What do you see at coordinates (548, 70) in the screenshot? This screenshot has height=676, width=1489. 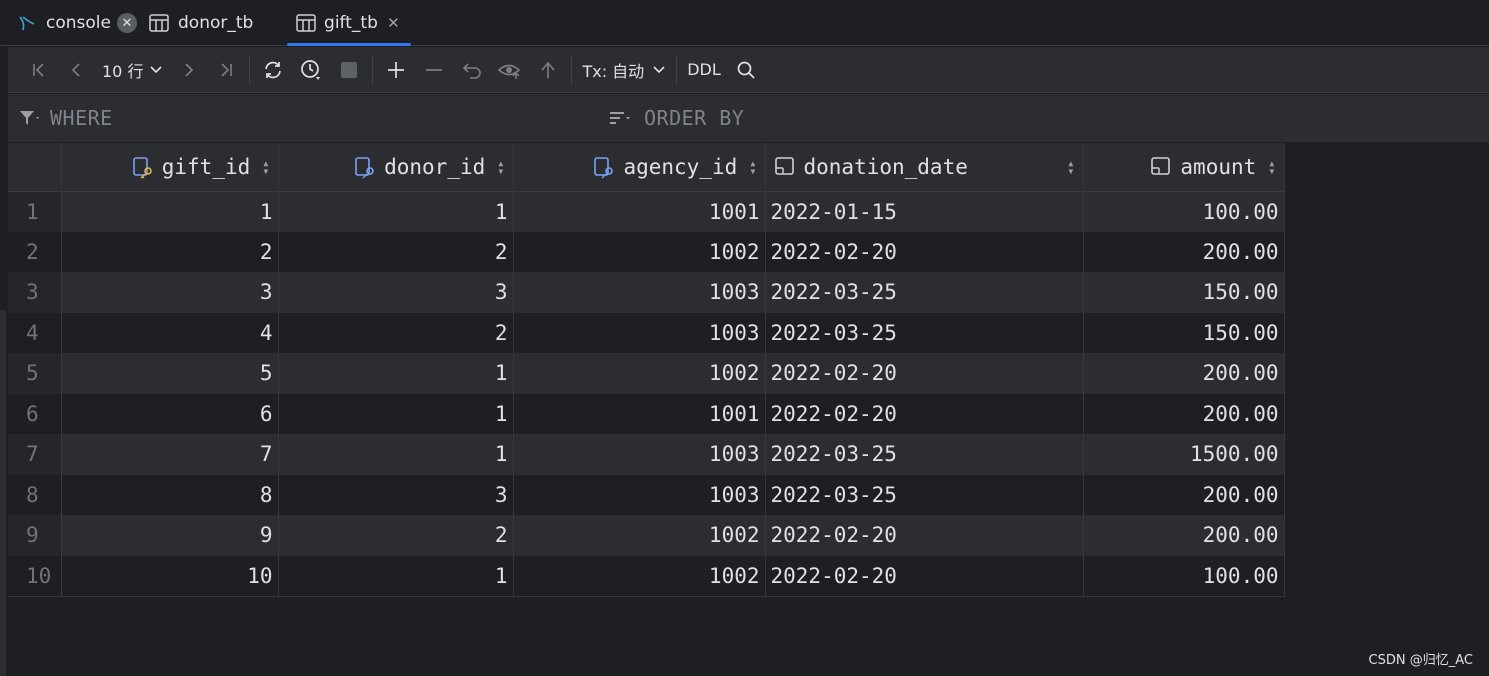 I see `submit-icon` at bounding box center [548, 70].